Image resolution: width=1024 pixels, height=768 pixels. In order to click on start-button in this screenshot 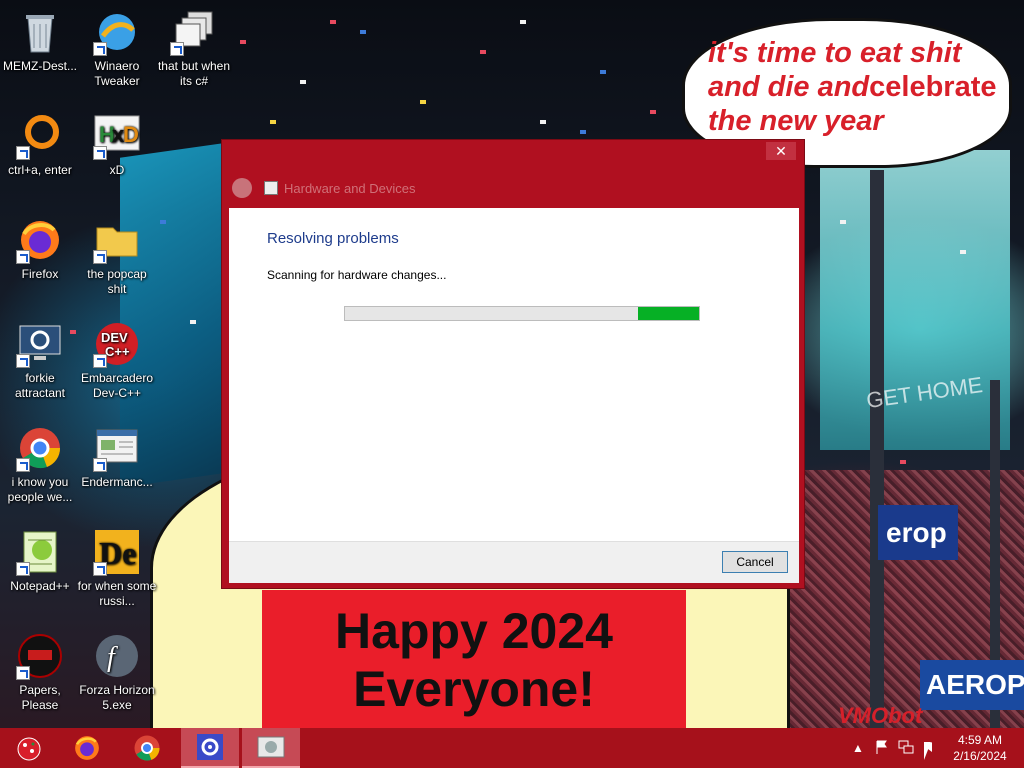, I will do `click(29, 748)`.